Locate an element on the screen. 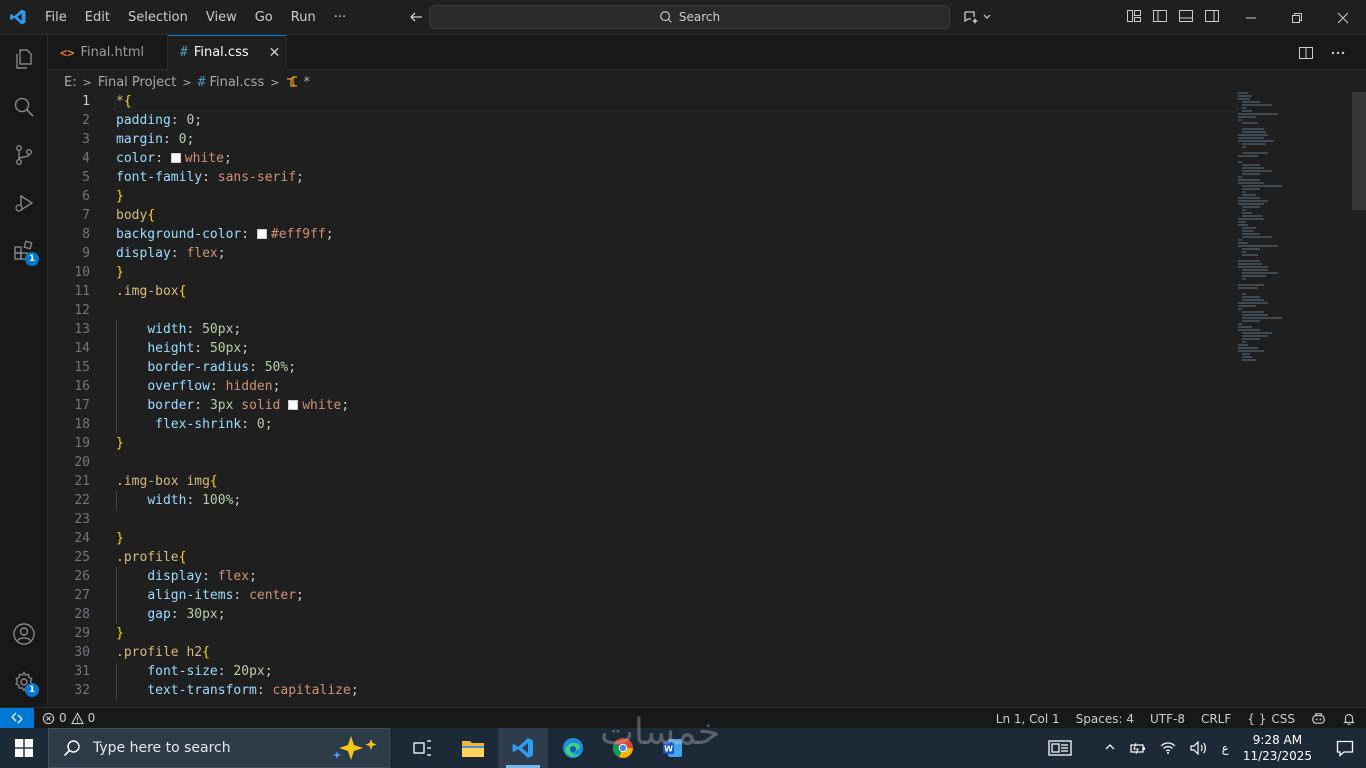 This screenshot has width=1366, height=768. code-line: .profile h2{ is located at coordinates (676, 652).